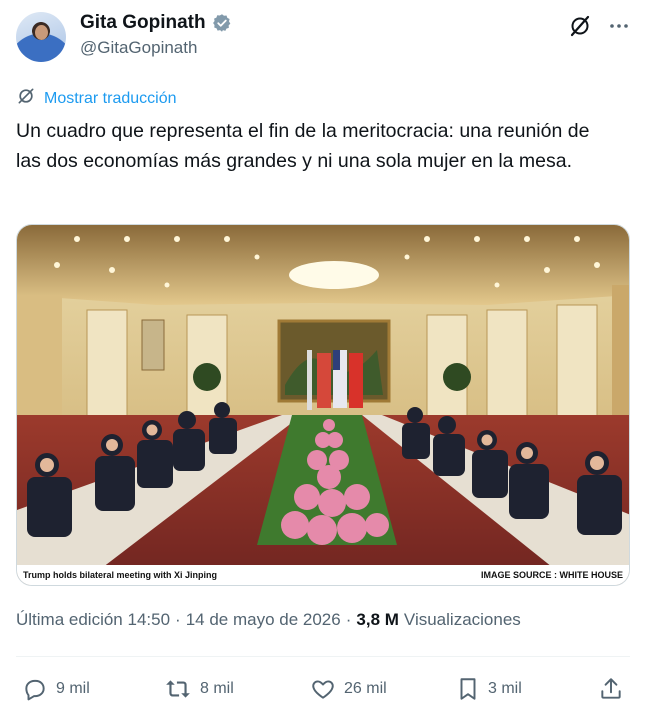  I want to click on more-options-icon, so click(619, 26).